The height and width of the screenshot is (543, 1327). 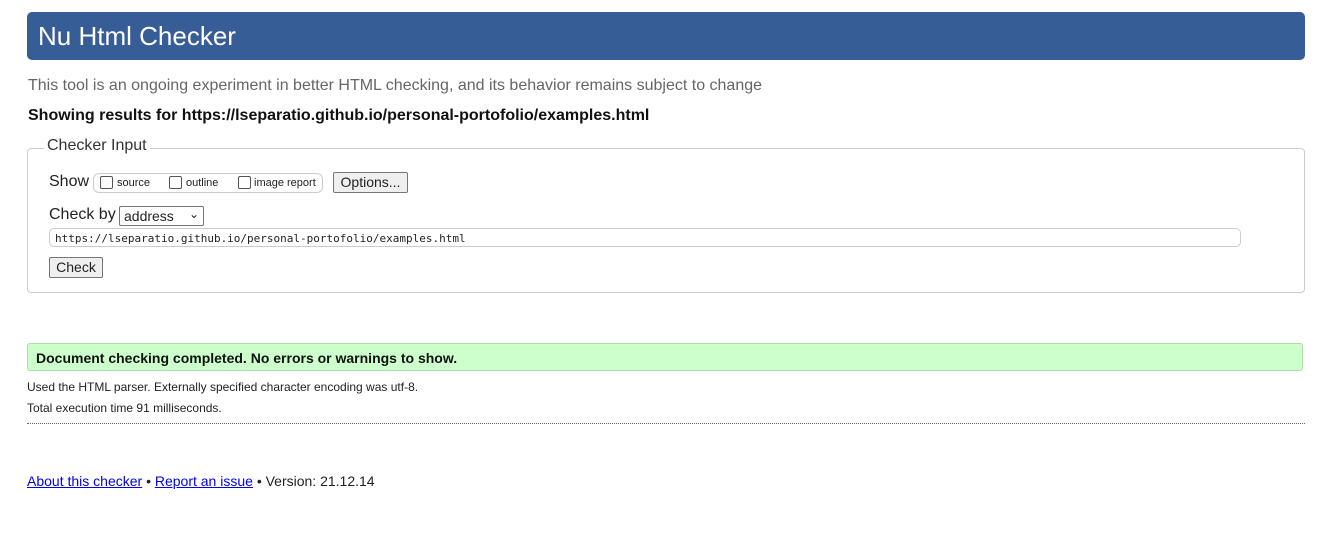 I want to click on image-report-label: image report, so click(x=285, y=183).